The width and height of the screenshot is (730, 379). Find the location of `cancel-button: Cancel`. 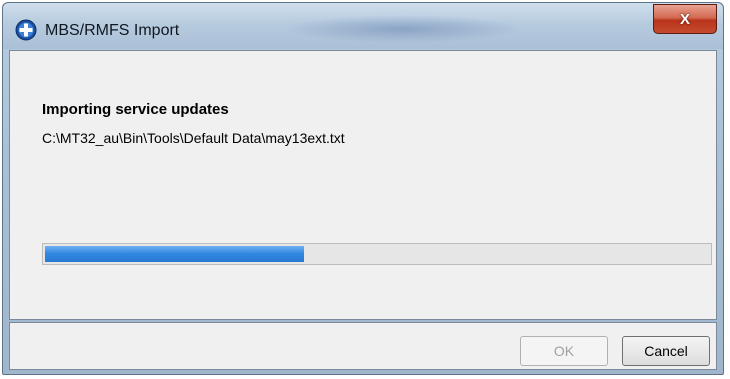

cancel-button: Cancel is located at coordinates (666, 351).